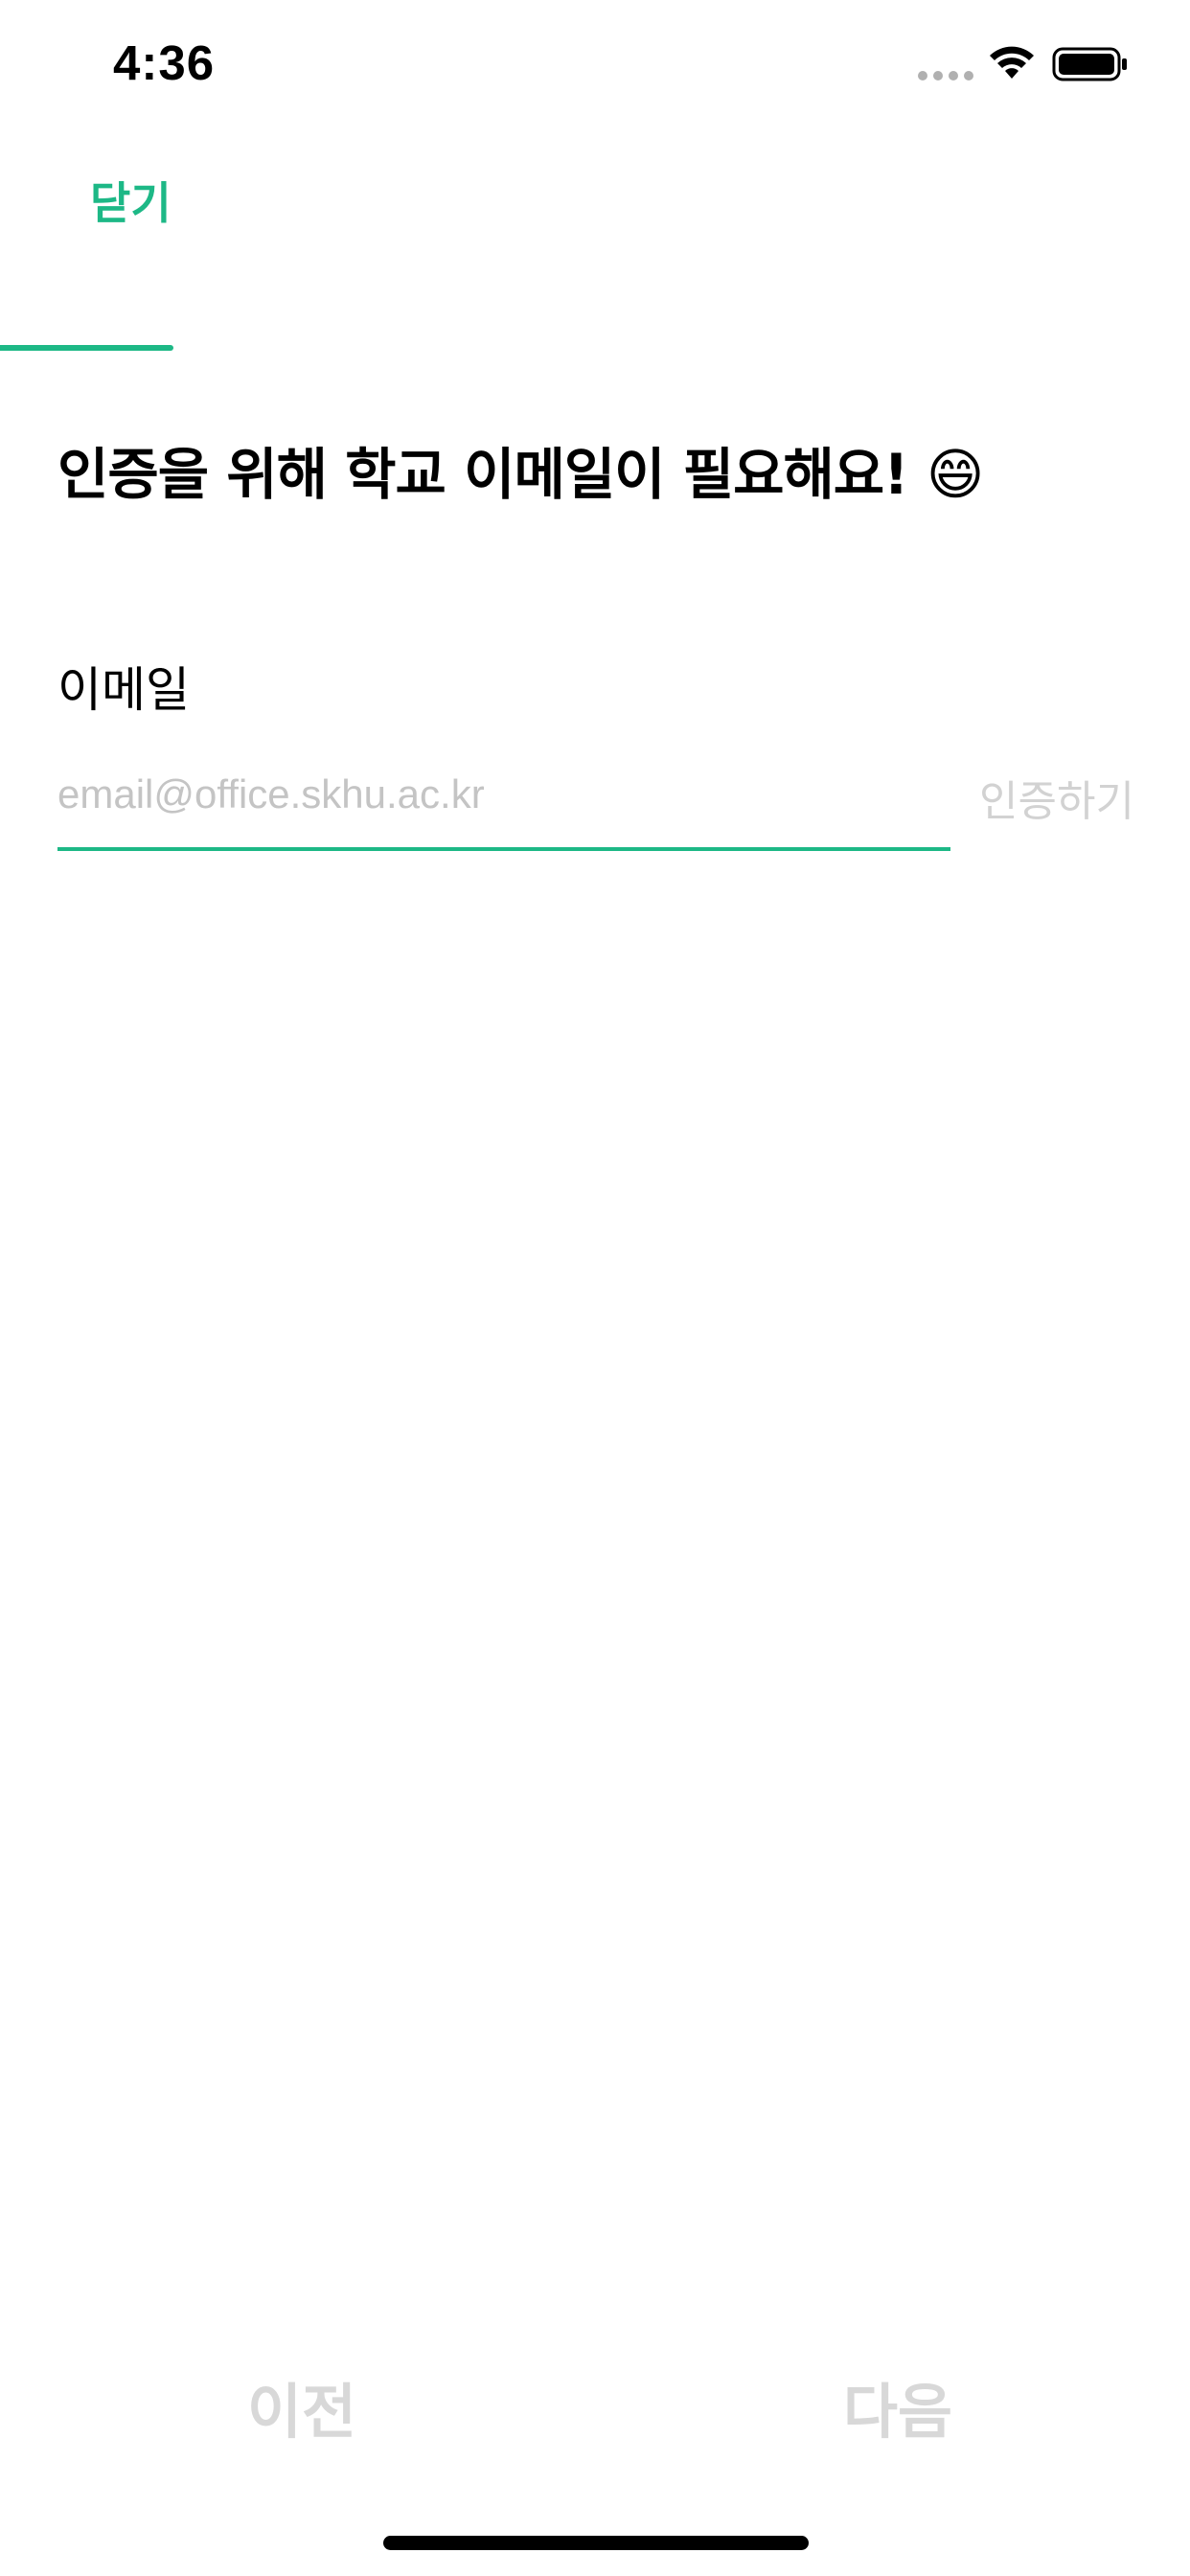  Describe the element at coordinates (1090, 64) in the screenshot. I see `battery-icon` at that location.